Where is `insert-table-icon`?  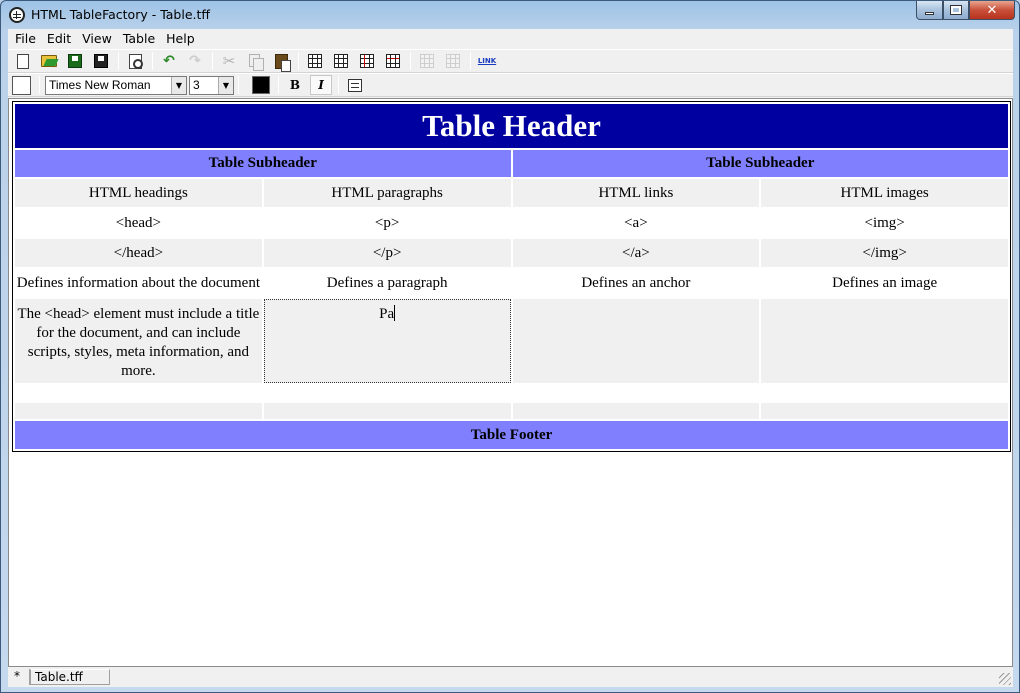
insert-table-icon is located at coordinates (315, 61).